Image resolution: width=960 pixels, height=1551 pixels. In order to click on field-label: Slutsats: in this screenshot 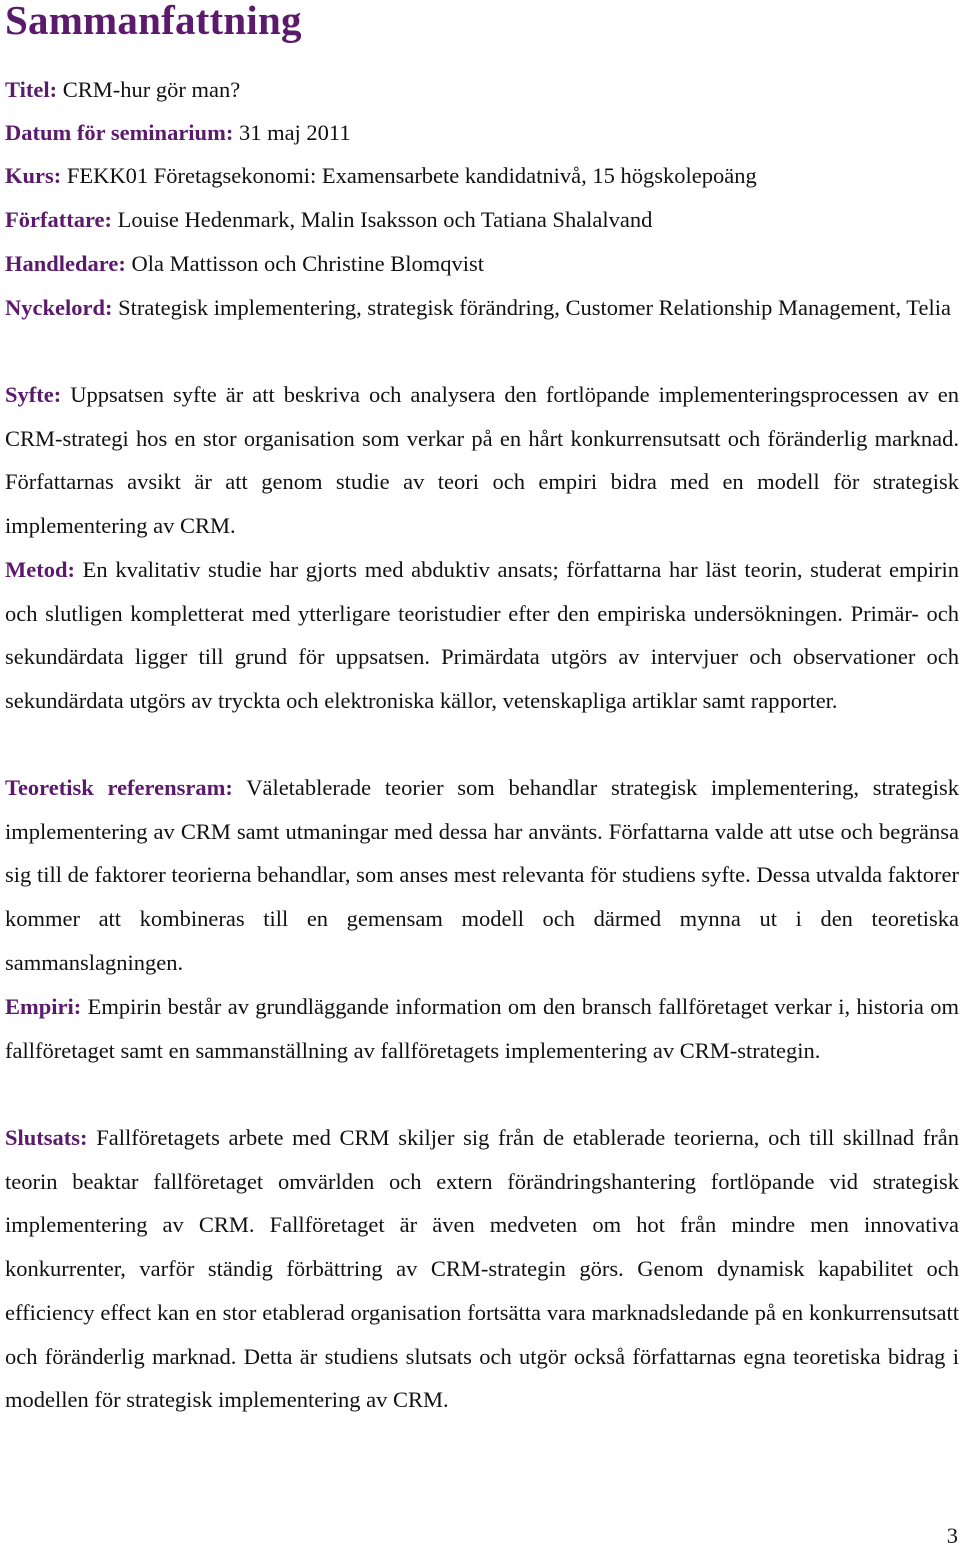, I will do `click(46, 1137)`.